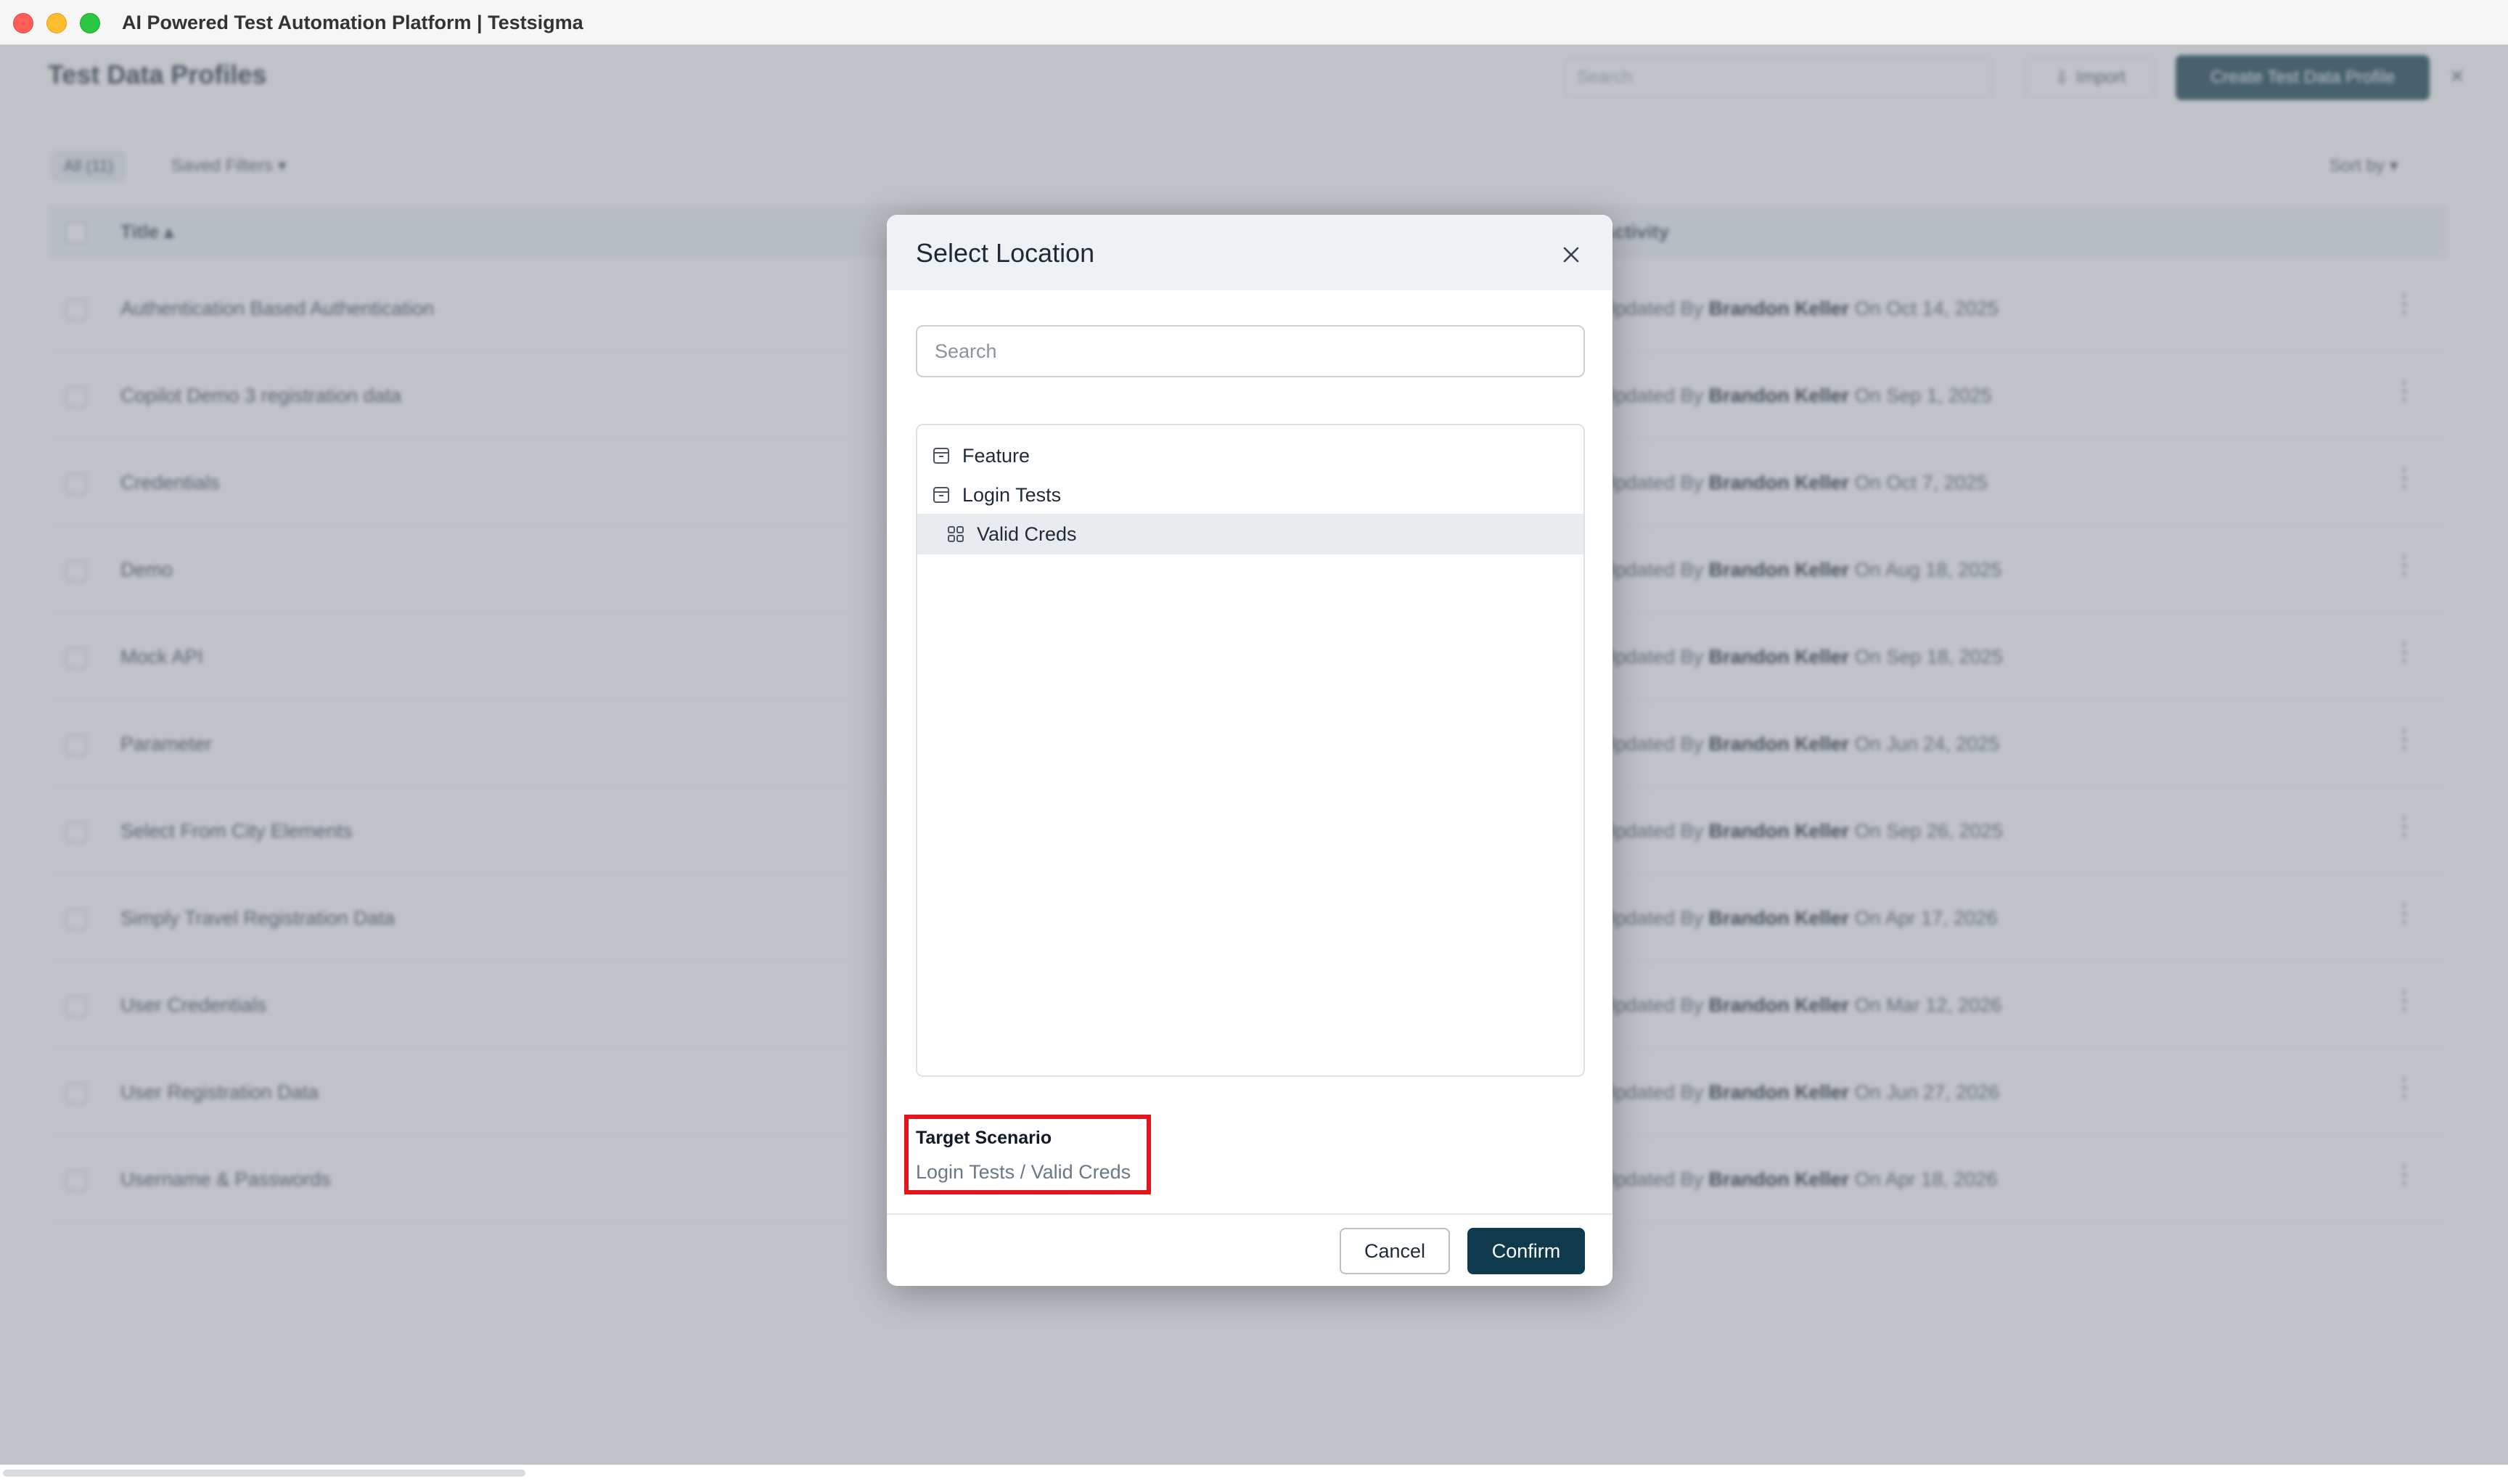 The height and width of the screenshot is (1484, 2508). What do you see at coordinates (1254, 1474) in the screenshot?
I see `horizontal-scrollbar` at bounding box center [1254, 1474].